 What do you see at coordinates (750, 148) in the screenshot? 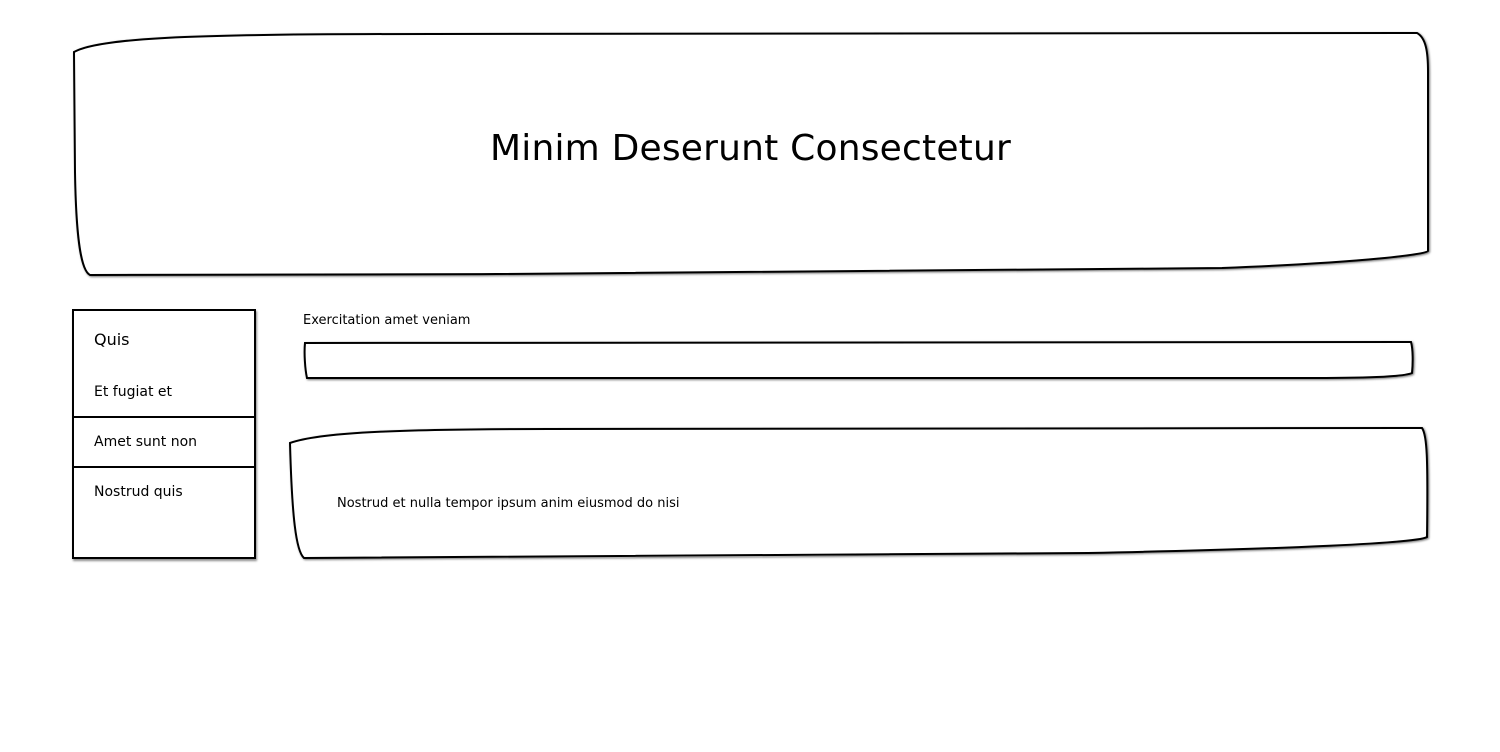
I see `page-title: Minim Deserunt Consectetur` at bounding box center [750, 148].